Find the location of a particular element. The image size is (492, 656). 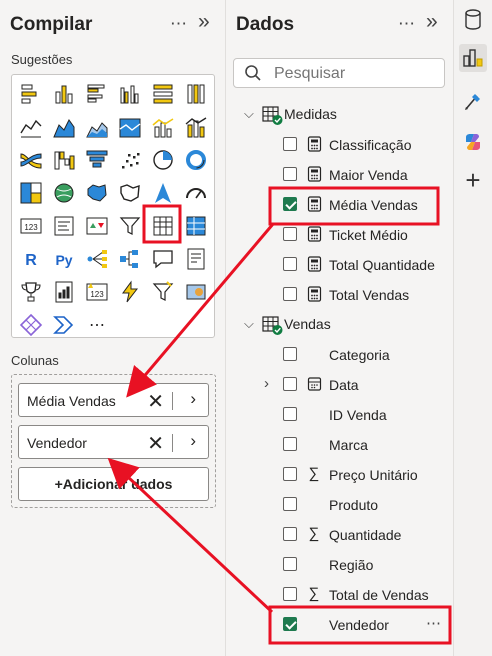

key-influencers-icon is located at coordinates (97, 259).